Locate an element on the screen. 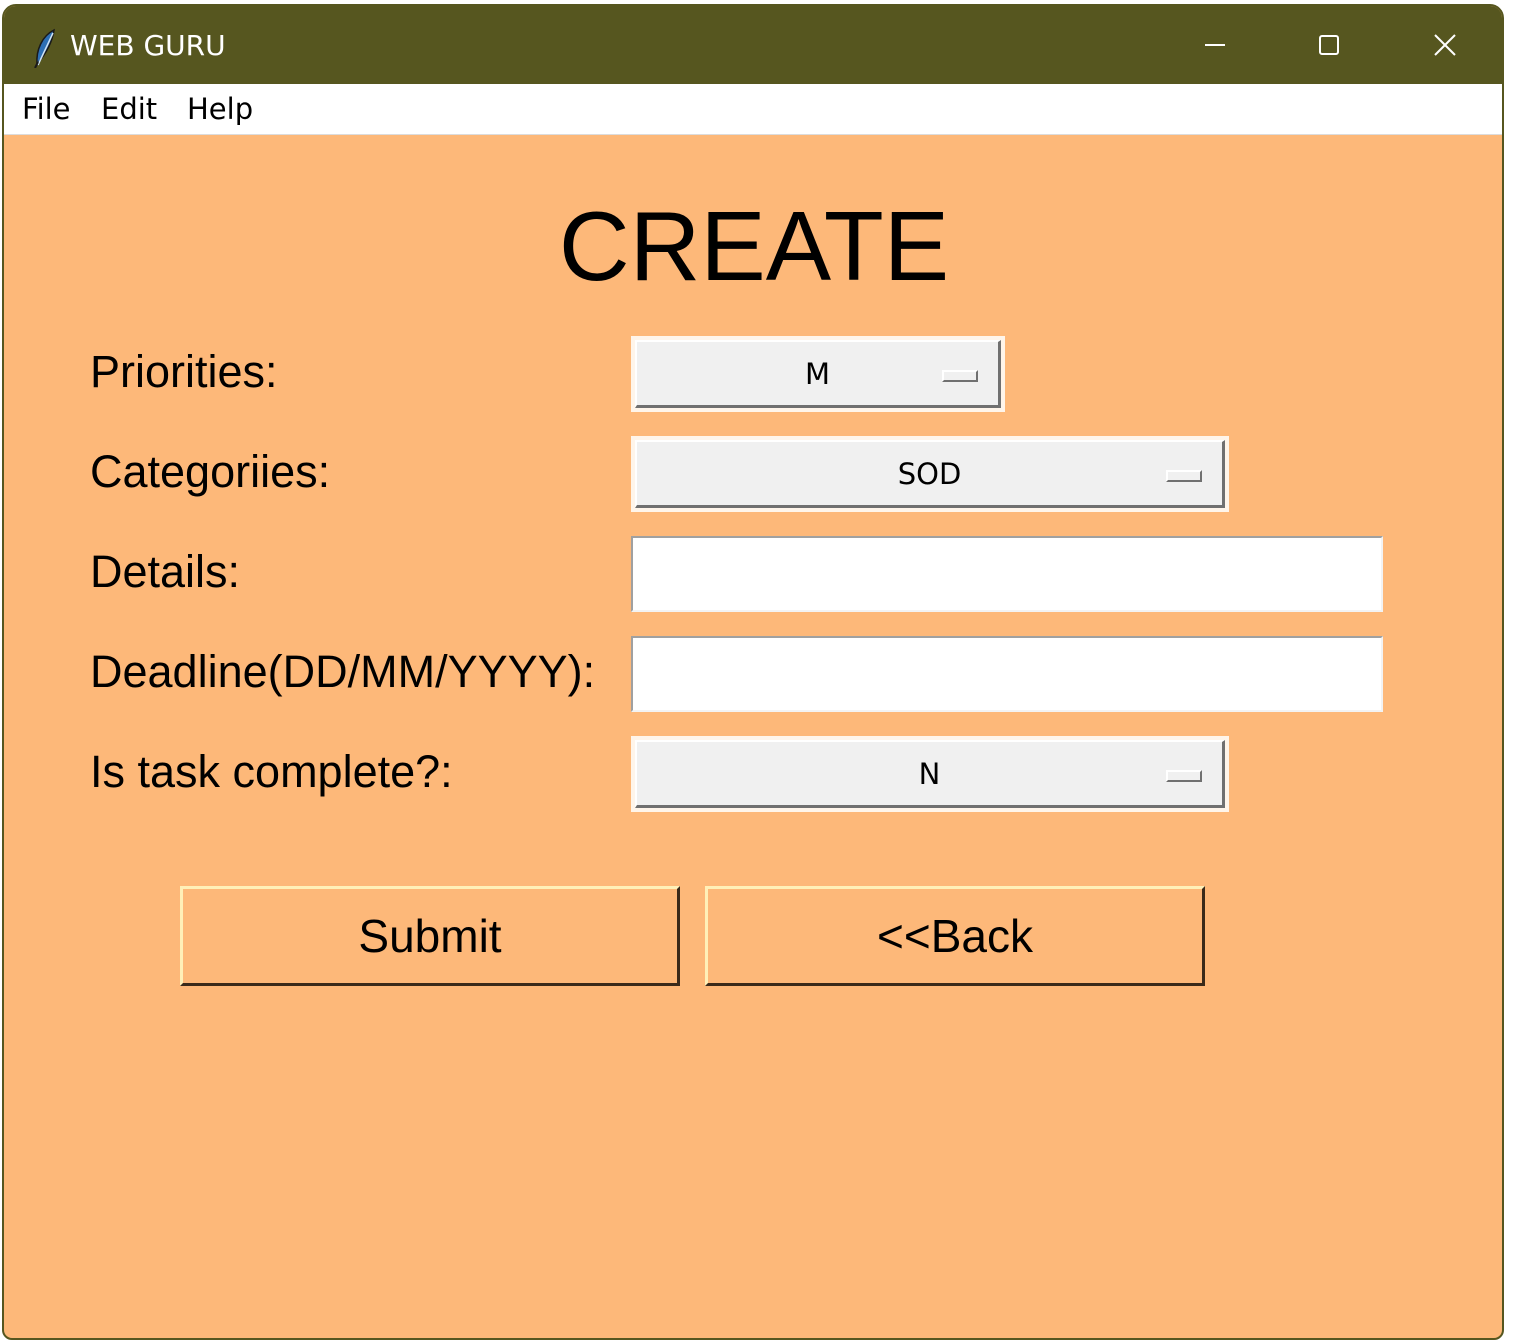 The width and height of the screenshot is (1515, 1342). menu-bar: File Edit Help is located at coordinates (753, 109).